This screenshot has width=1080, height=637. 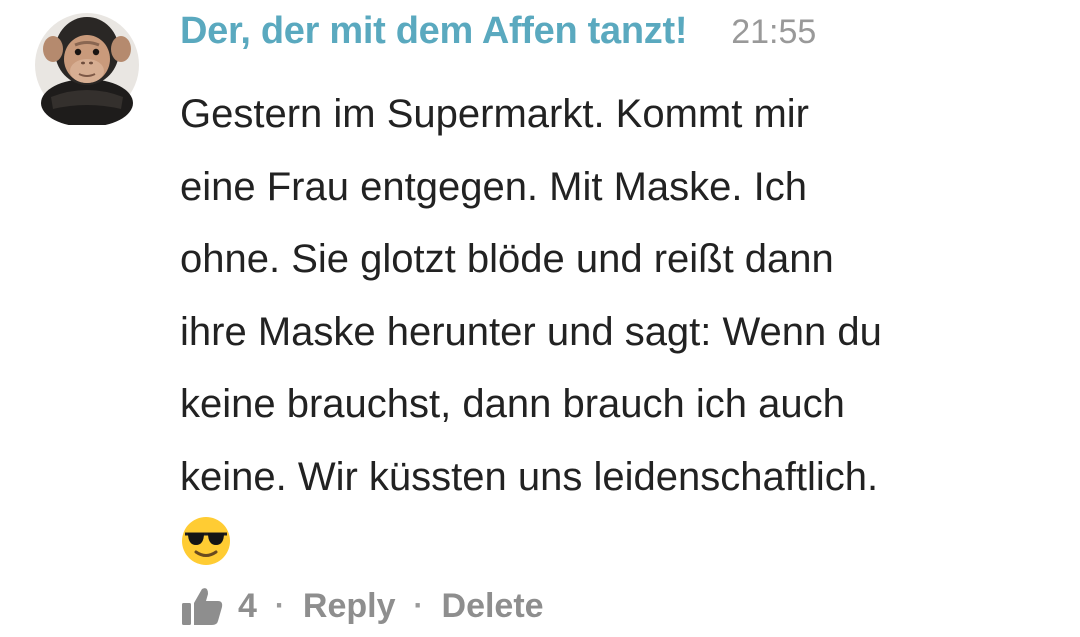 I want to click on comment-line: eine Frau entgegen. Mit Maske. Ich, so click(x=493, y=186).